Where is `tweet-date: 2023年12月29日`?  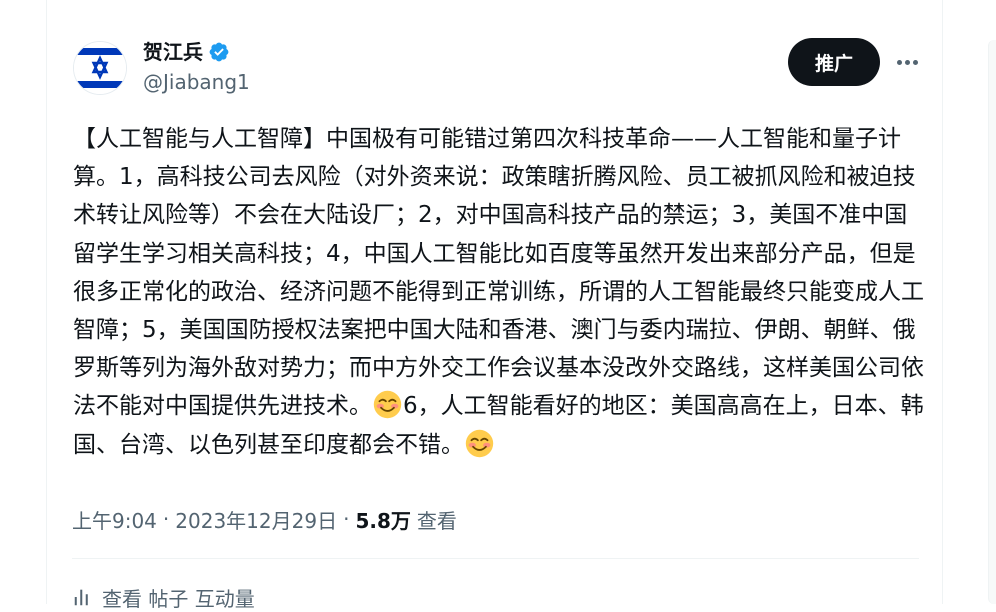
tweet-date: 2023年12月29日 is located at coordinates (256, 519).